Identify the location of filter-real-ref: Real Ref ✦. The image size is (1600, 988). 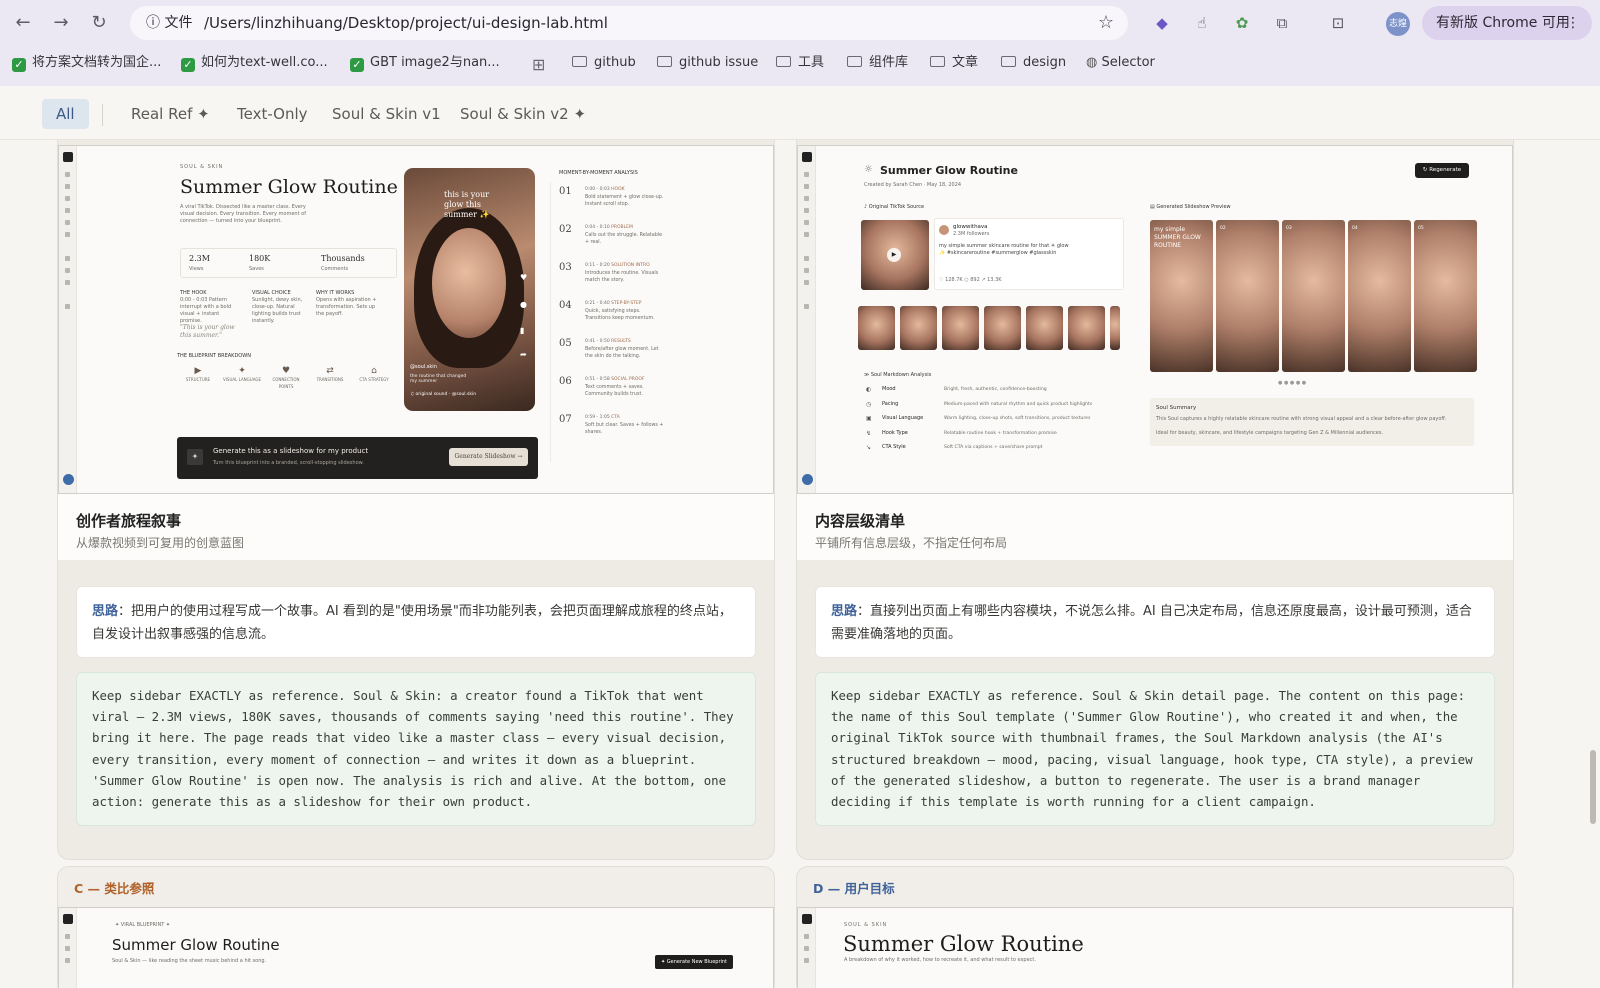
(170, 114).